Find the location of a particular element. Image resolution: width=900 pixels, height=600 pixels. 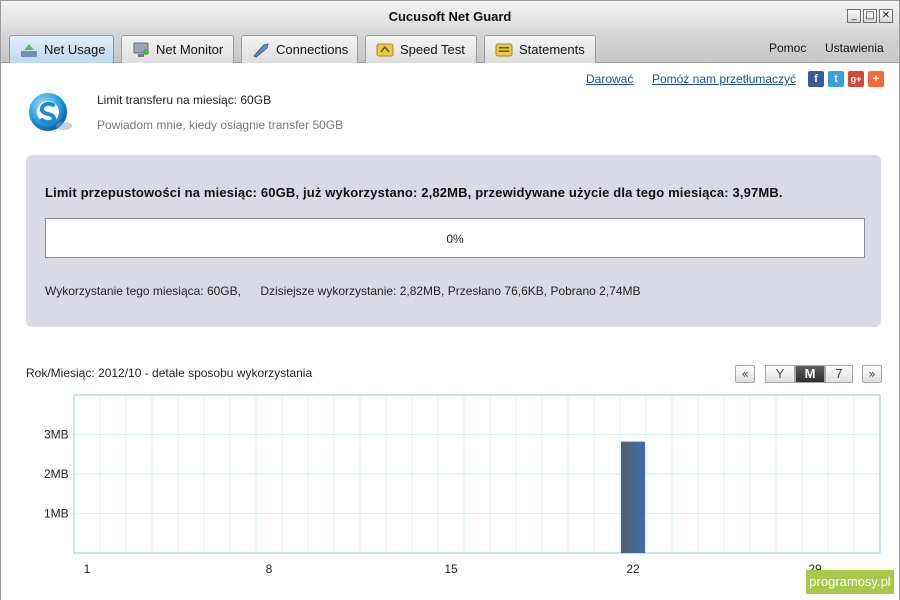

x-tick-label: 8 is located at coordinates (269, 569).